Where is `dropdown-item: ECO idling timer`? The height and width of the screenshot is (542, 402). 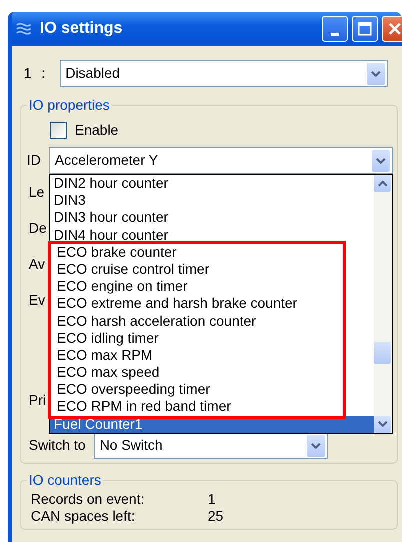 dropdown-item: ECO idling timer is located at coordinates (198, 338).